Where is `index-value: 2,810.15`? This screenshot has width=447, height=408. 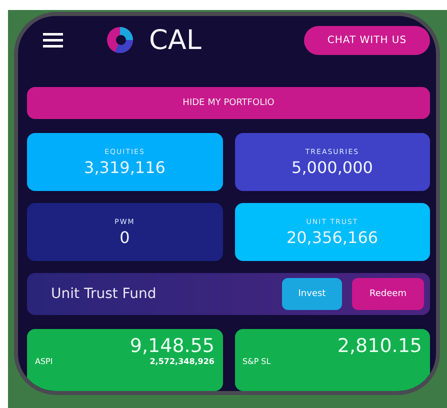
index-value: 2,810.15 is located at coordinates (379, 346).